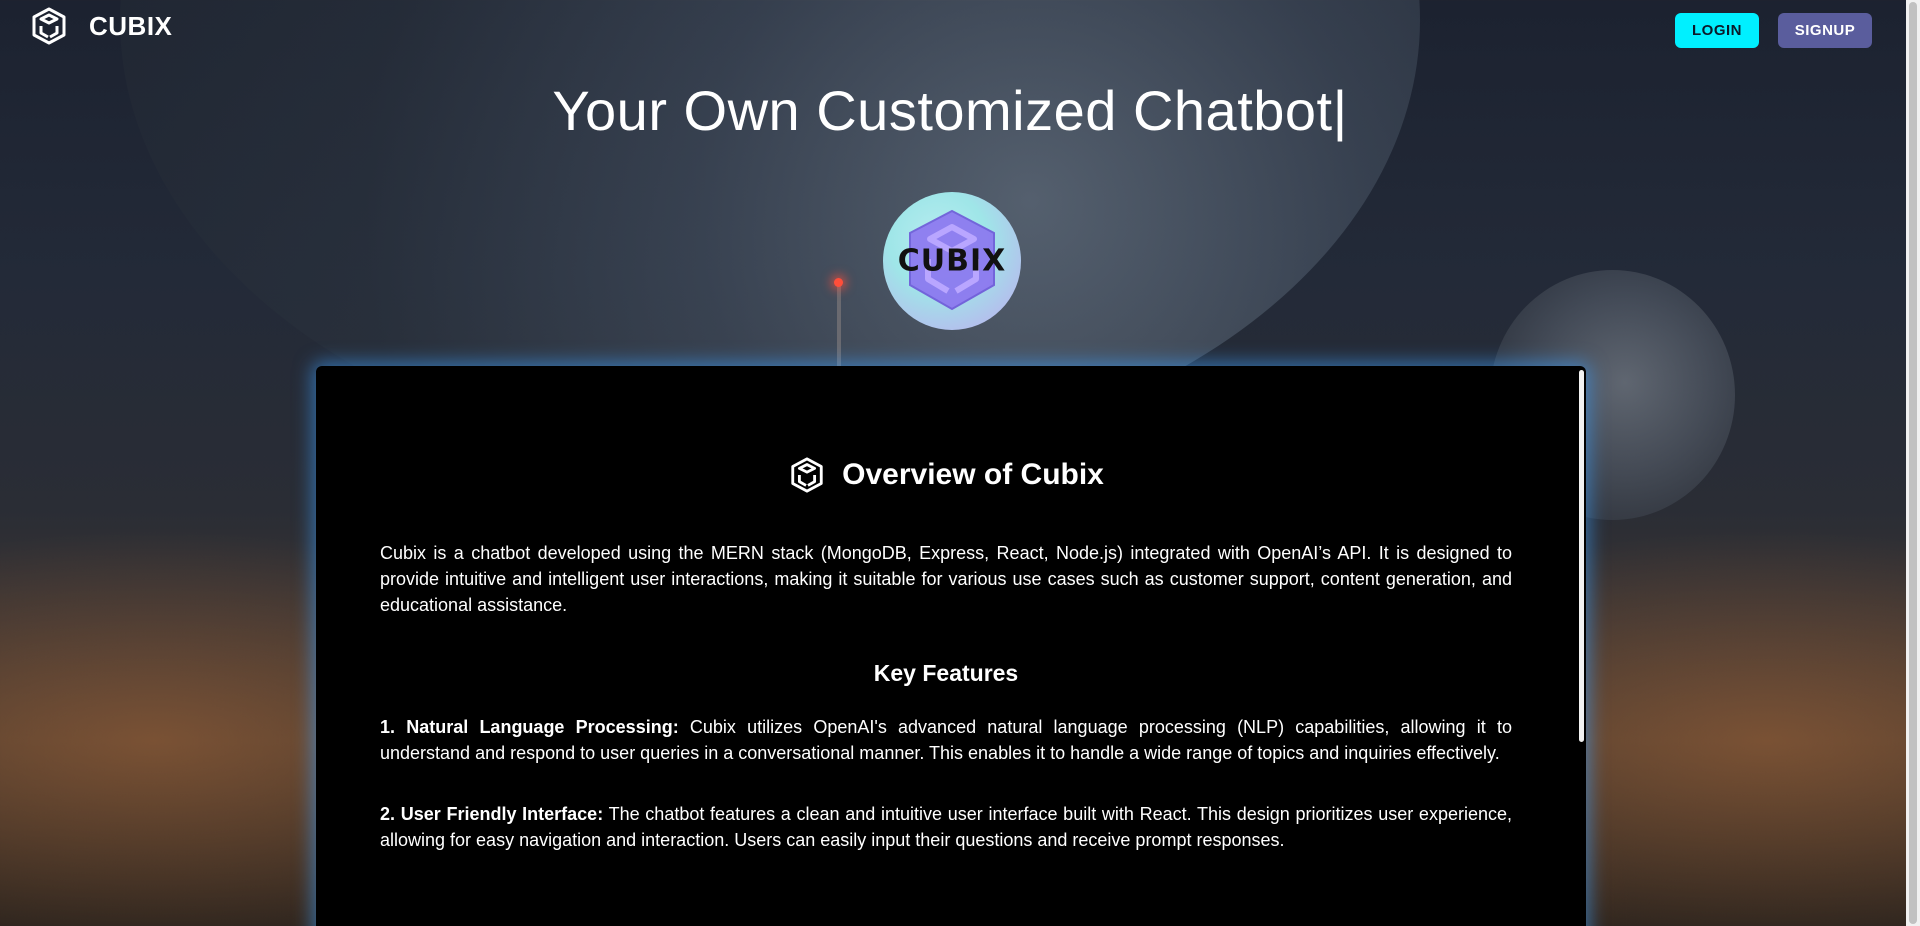  Describe the element at coordinates (950, 110) in the screenshot. I see `hero-title: Your Own Customized Chatbot|` at that location.